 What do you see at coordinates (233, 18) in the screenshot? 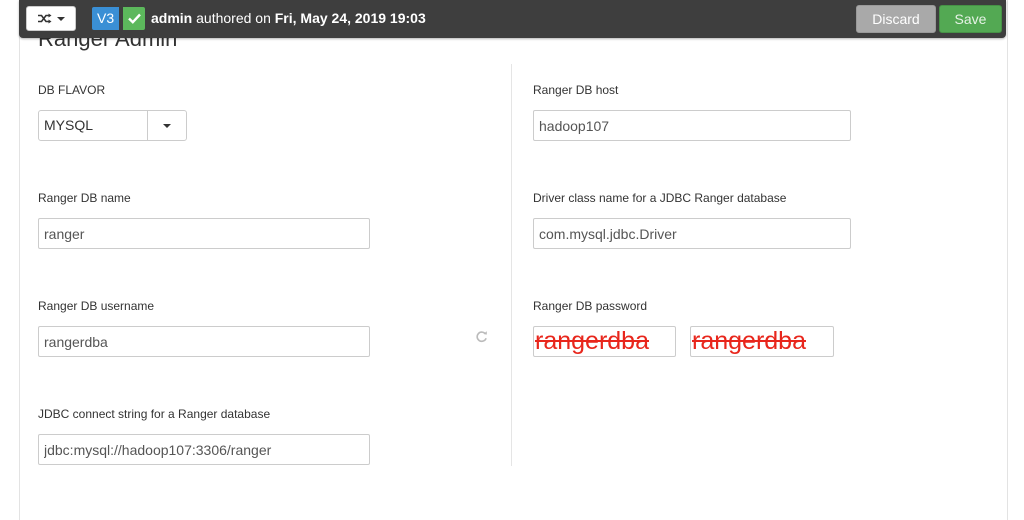
I see `authored-text: authored on` at bounding box center [233, 18].